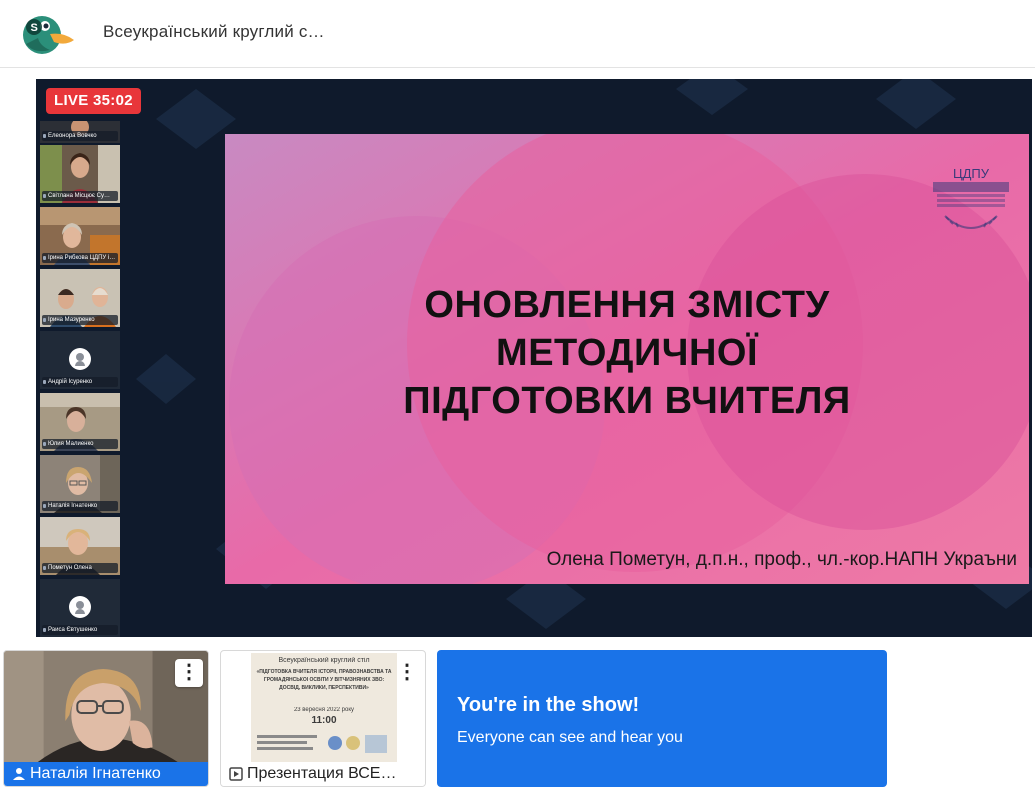 The height and width of the screenshot is (787, 1035). What do you see at coordinates (627, 305) in the screenshot?
I see `slide-title-line: ОНОВЛЕННЯ ЗМІСТУ` at bounding box center [627, 305].